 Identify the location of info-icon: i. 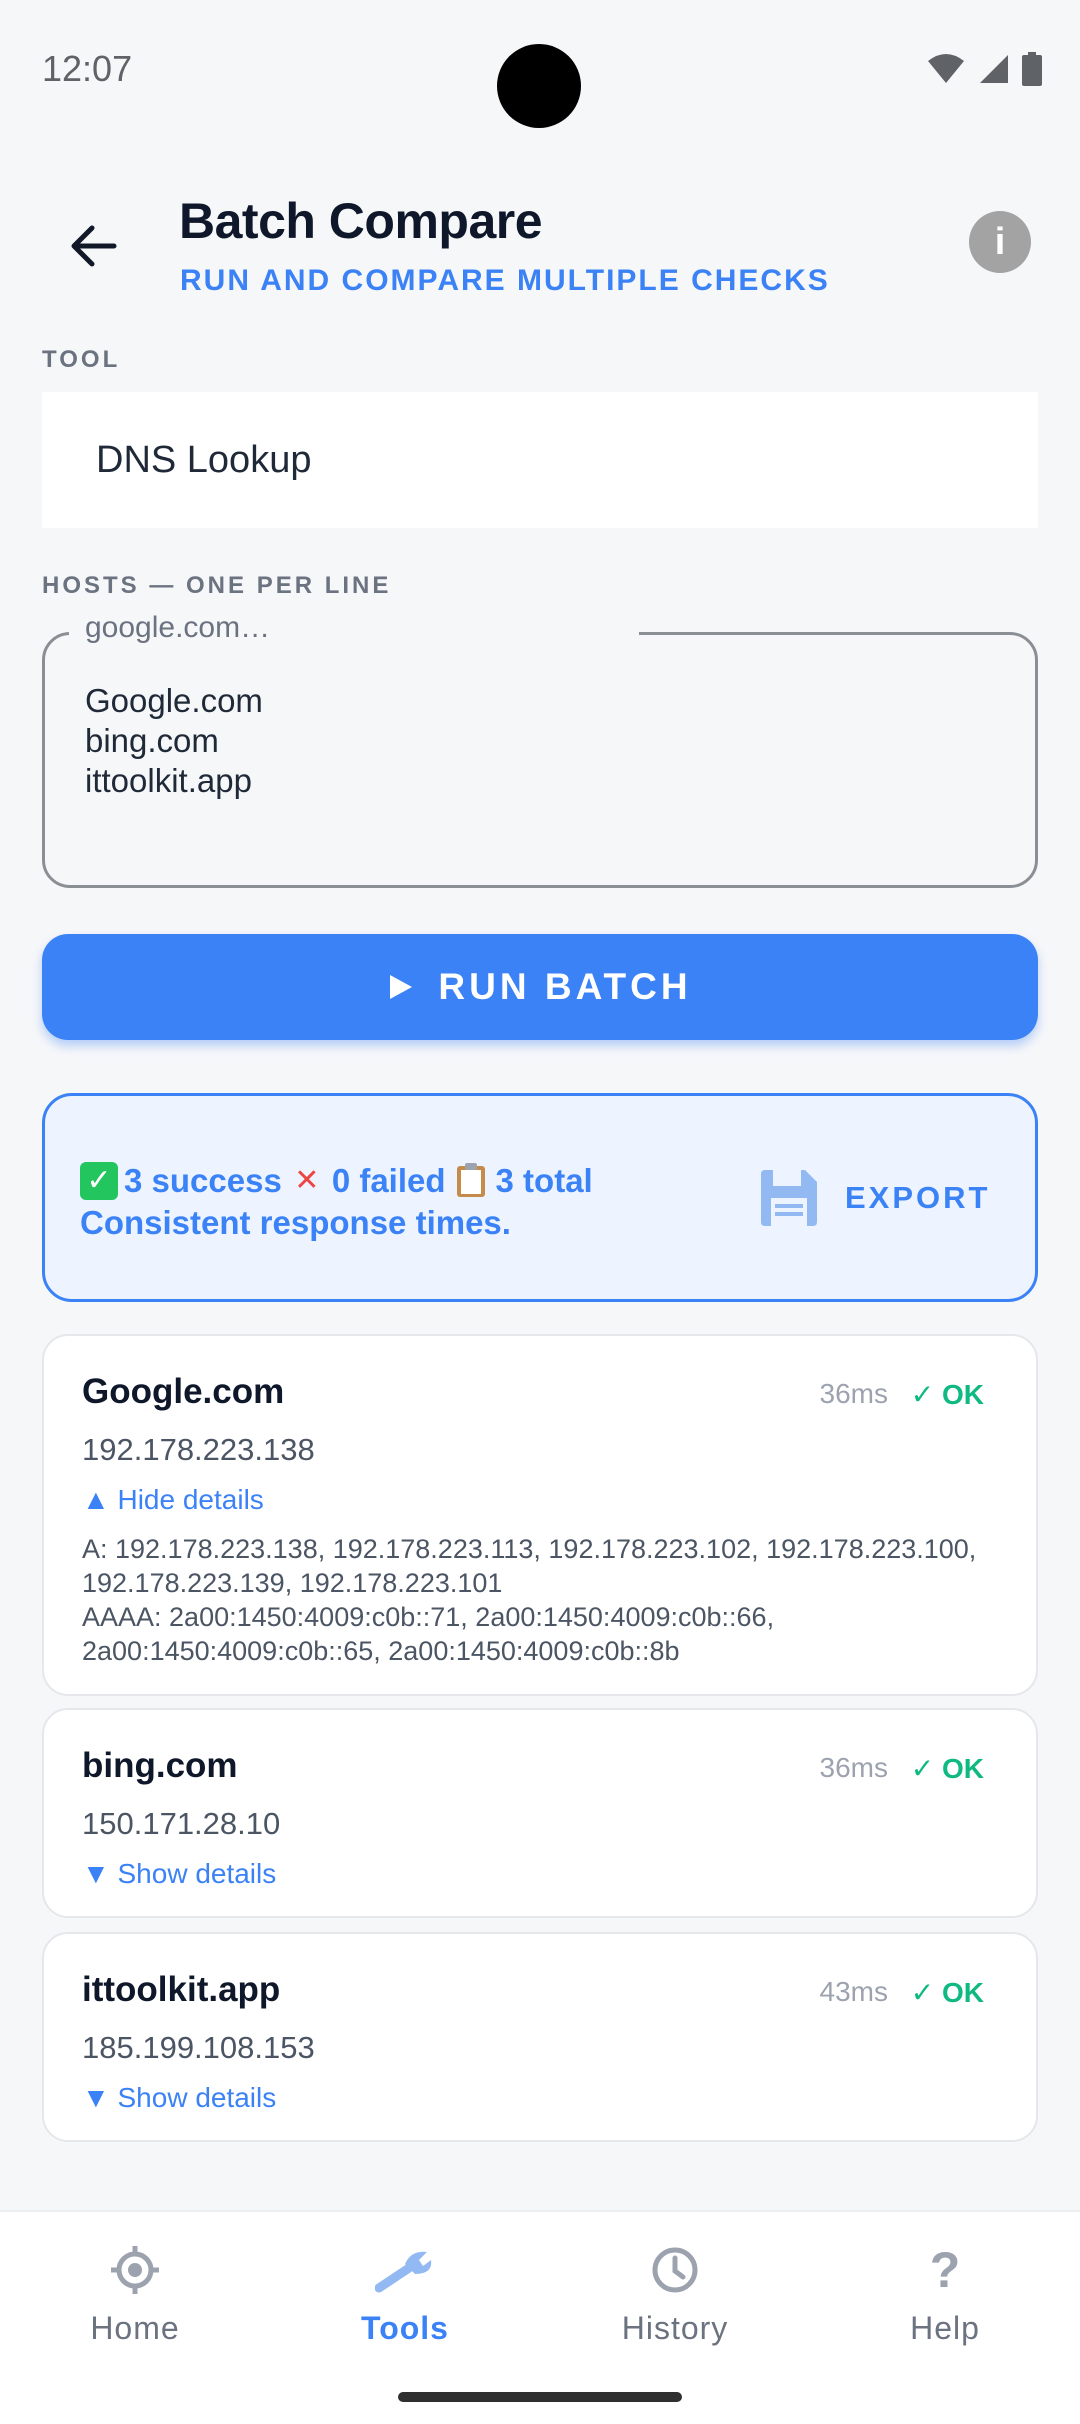
(1000, 241).